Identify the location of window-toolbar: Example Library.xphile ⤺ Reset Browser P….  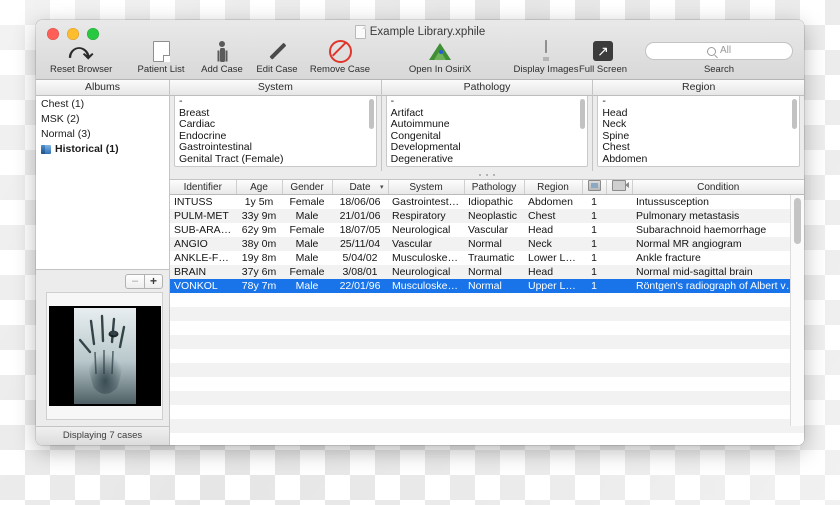
(420, 50).